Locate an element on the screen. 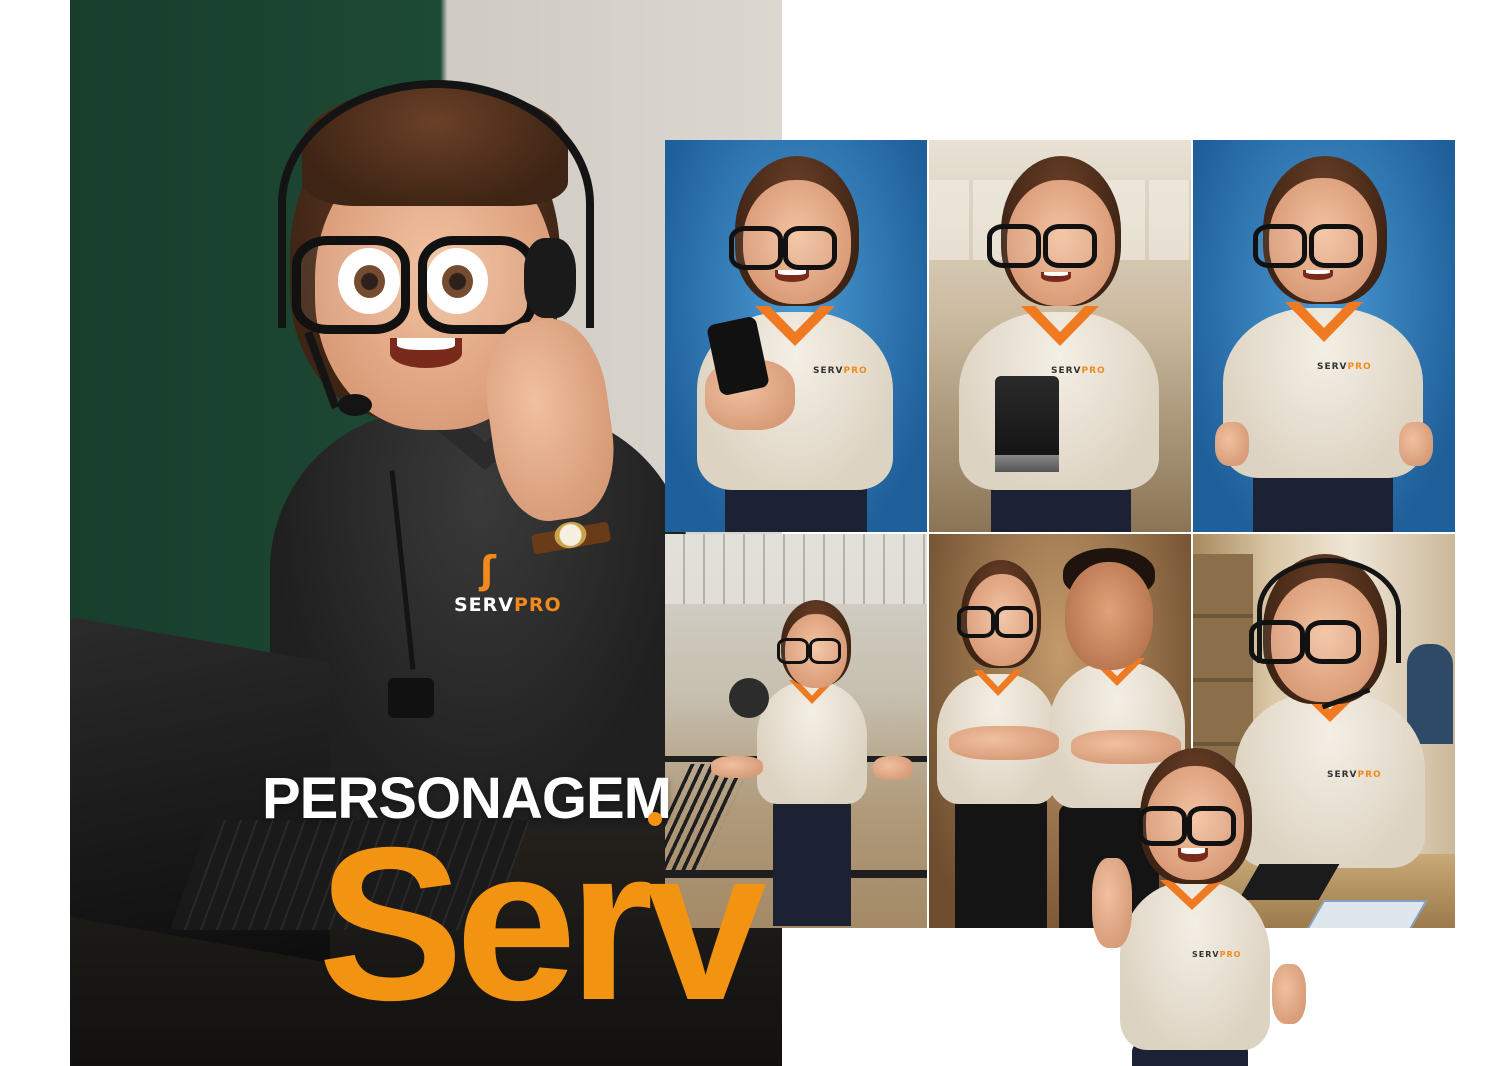  servpro-logo-icon: ʃ is located at coordinates (488, 570).